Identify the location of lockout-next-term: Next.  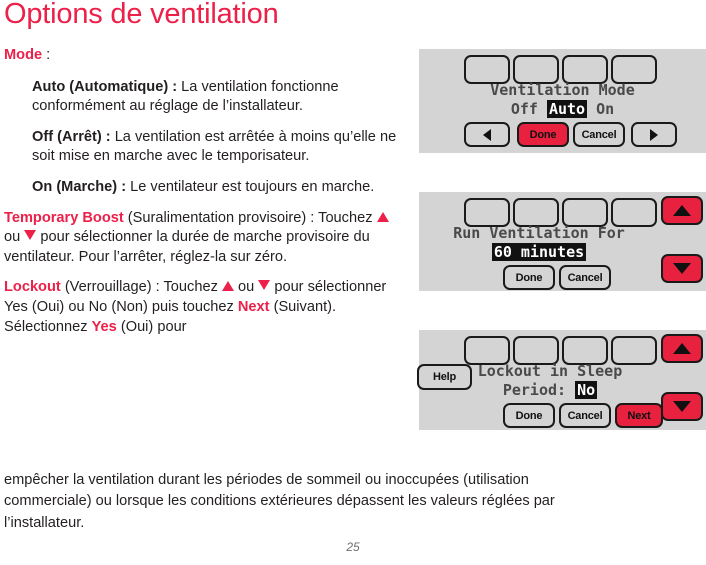
(253, 306).